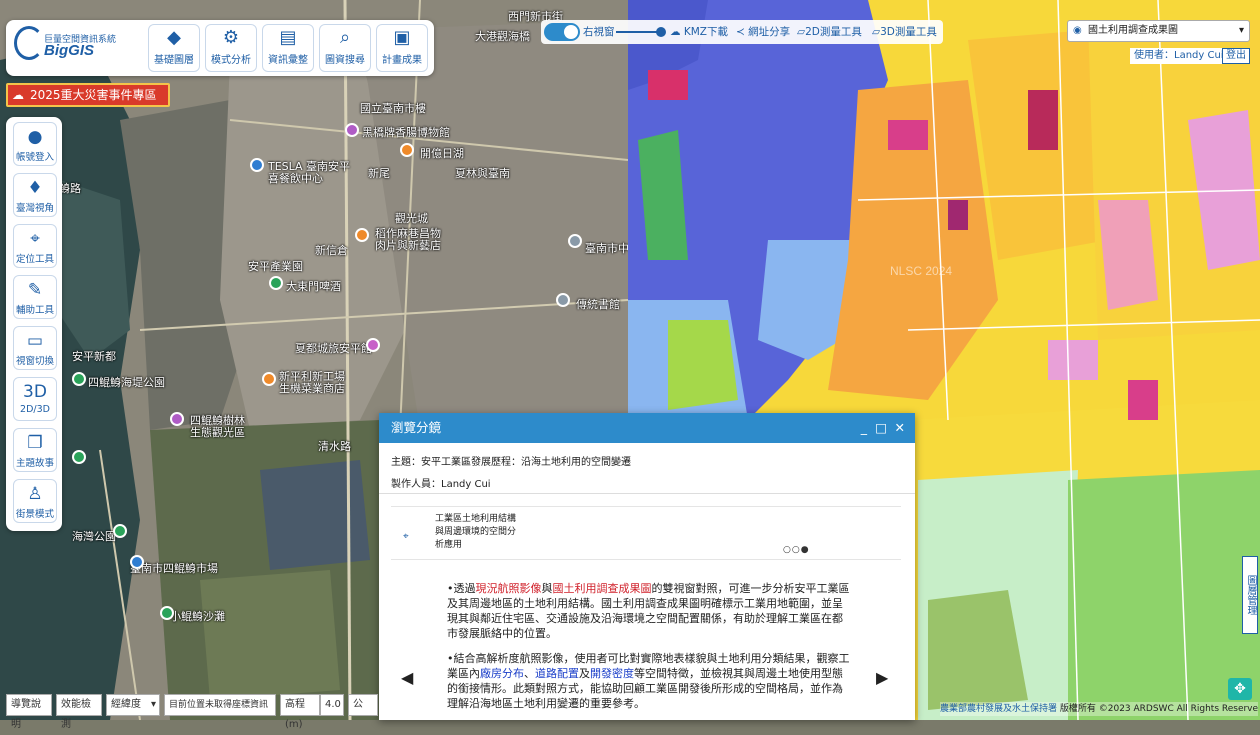  I want to click on highlight-density: 開發密度, so click(612, 673).